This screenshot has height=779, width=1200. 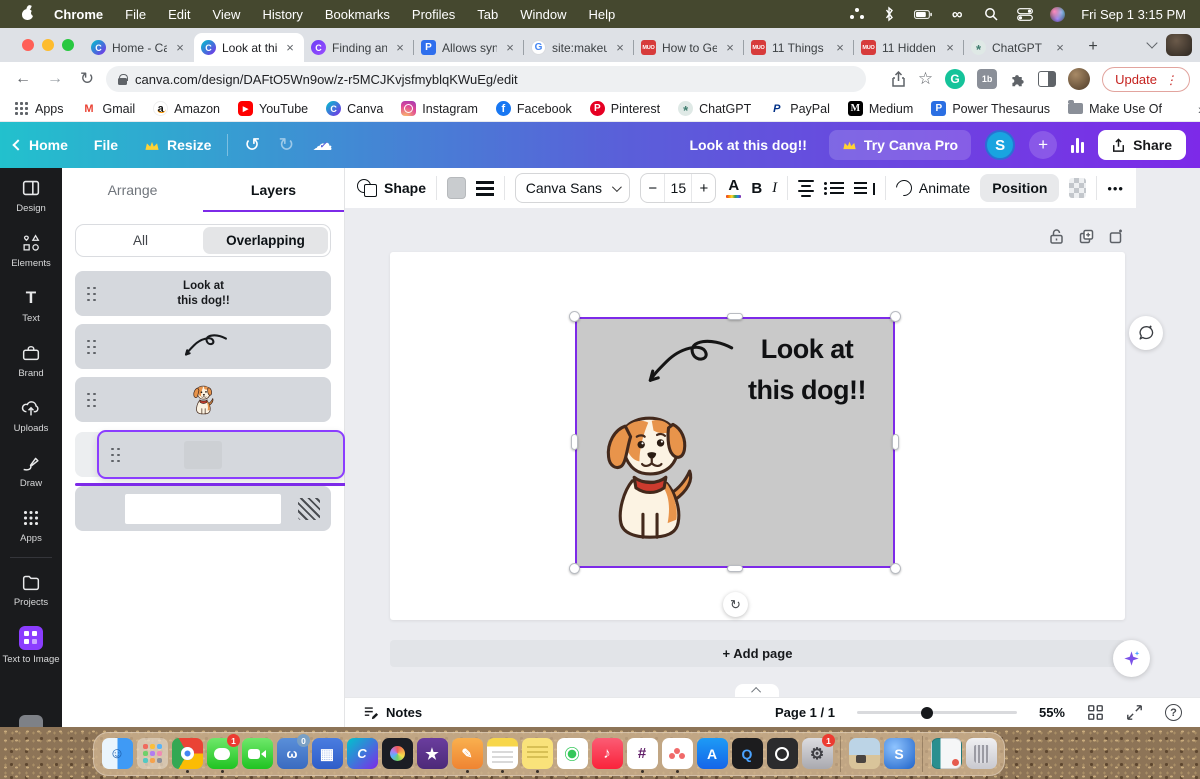 I want to click on dock-stacks-icon, so click(x=864, y=754).